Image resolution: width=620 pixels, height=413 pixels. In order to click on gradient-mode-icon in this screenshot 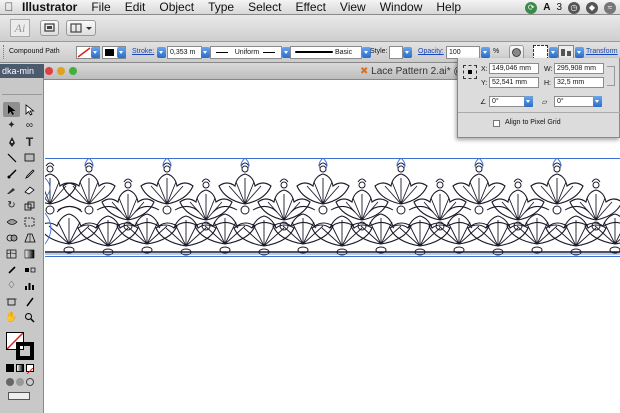, I will do `click(20, 368)`.